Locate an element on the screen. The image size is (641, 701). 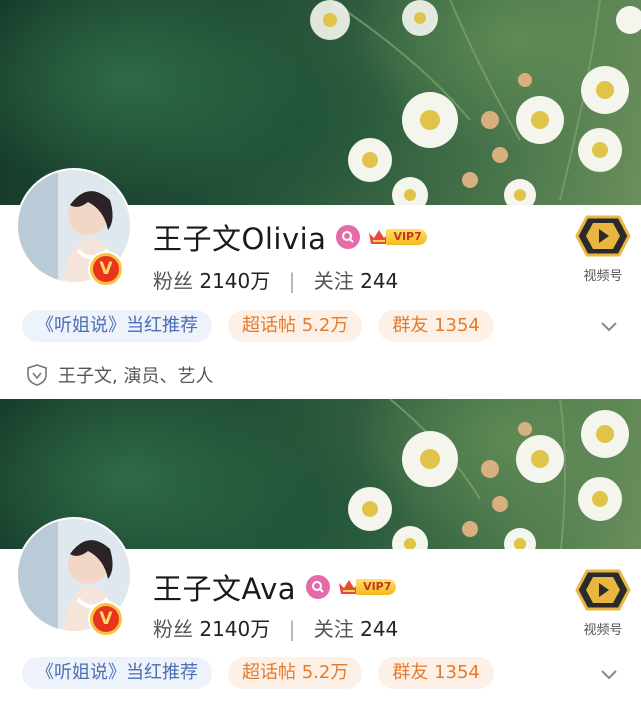
identity-row: 王子文, 演员、艺人 is located at coordinates (119, 375).